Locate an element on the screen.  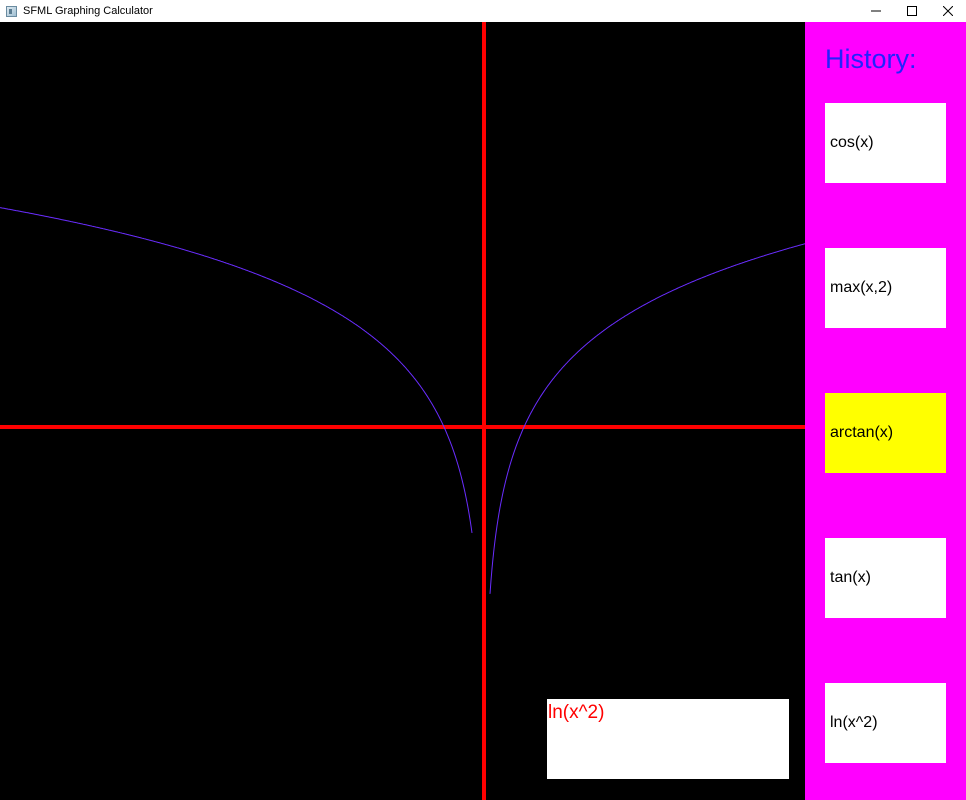
history-item-1: max(x,2) is located at coordinates (885, 288).